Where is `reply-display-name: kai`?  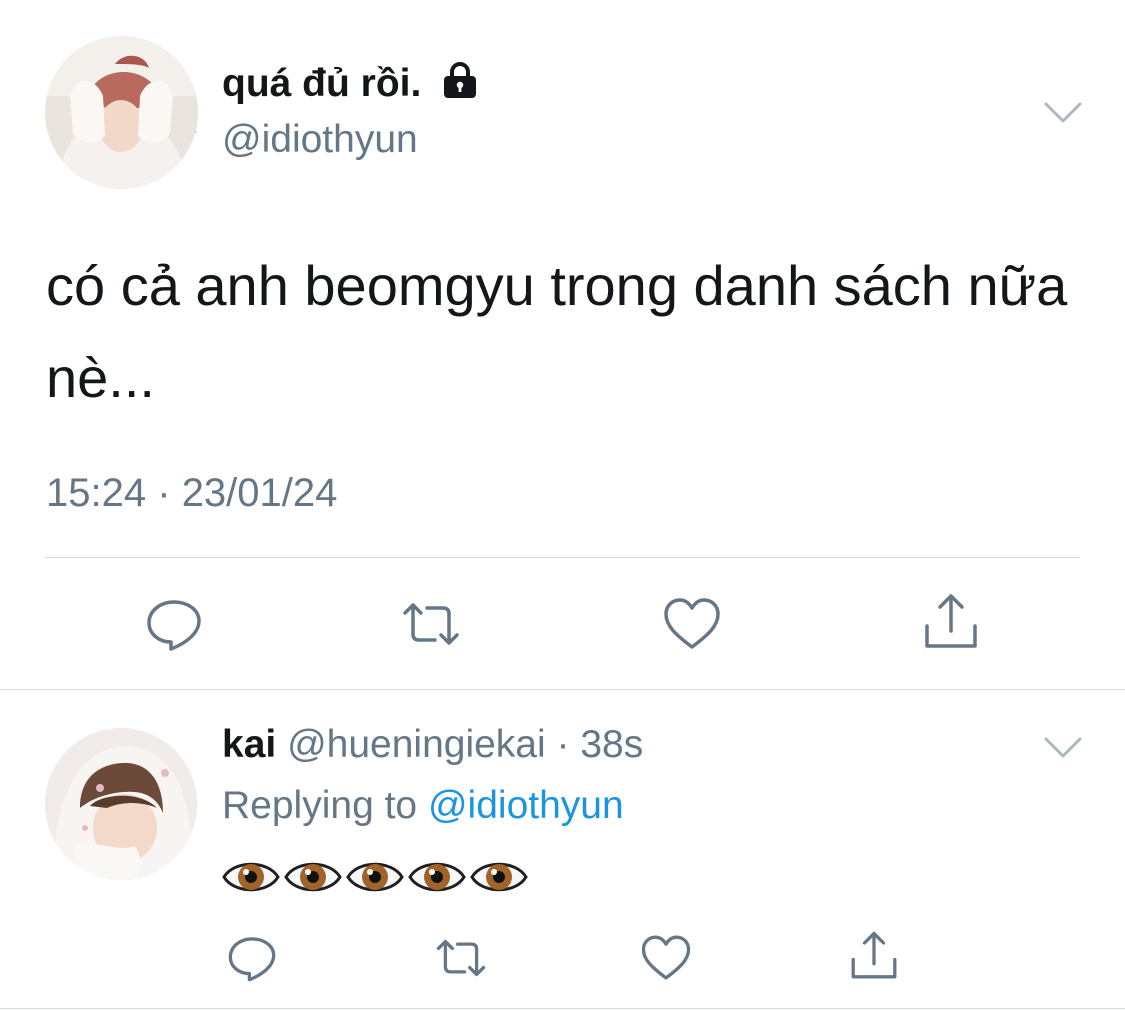
reply-display-name: kai is located at coordinates (249, 744).